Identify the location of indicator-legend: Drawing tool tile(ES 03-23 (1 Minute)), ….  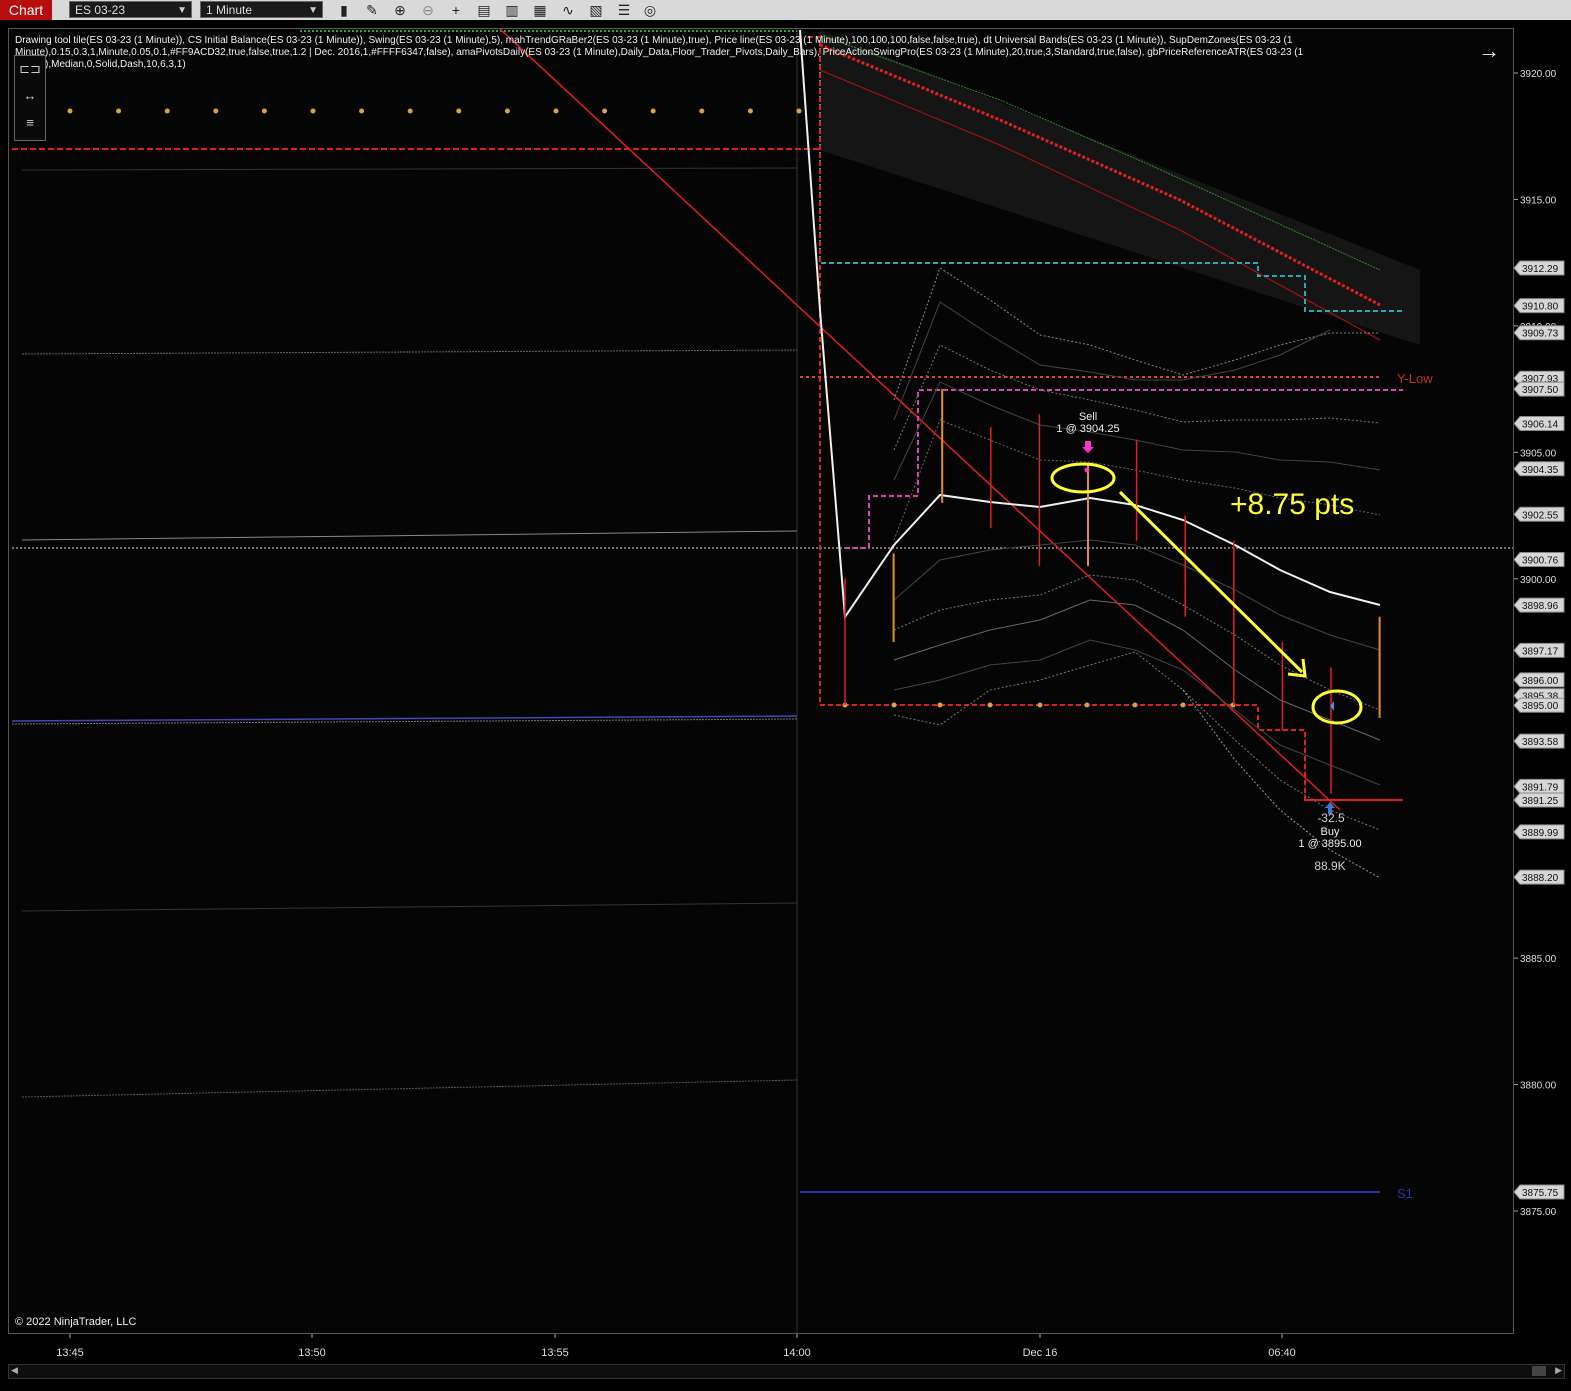
(659, 52).